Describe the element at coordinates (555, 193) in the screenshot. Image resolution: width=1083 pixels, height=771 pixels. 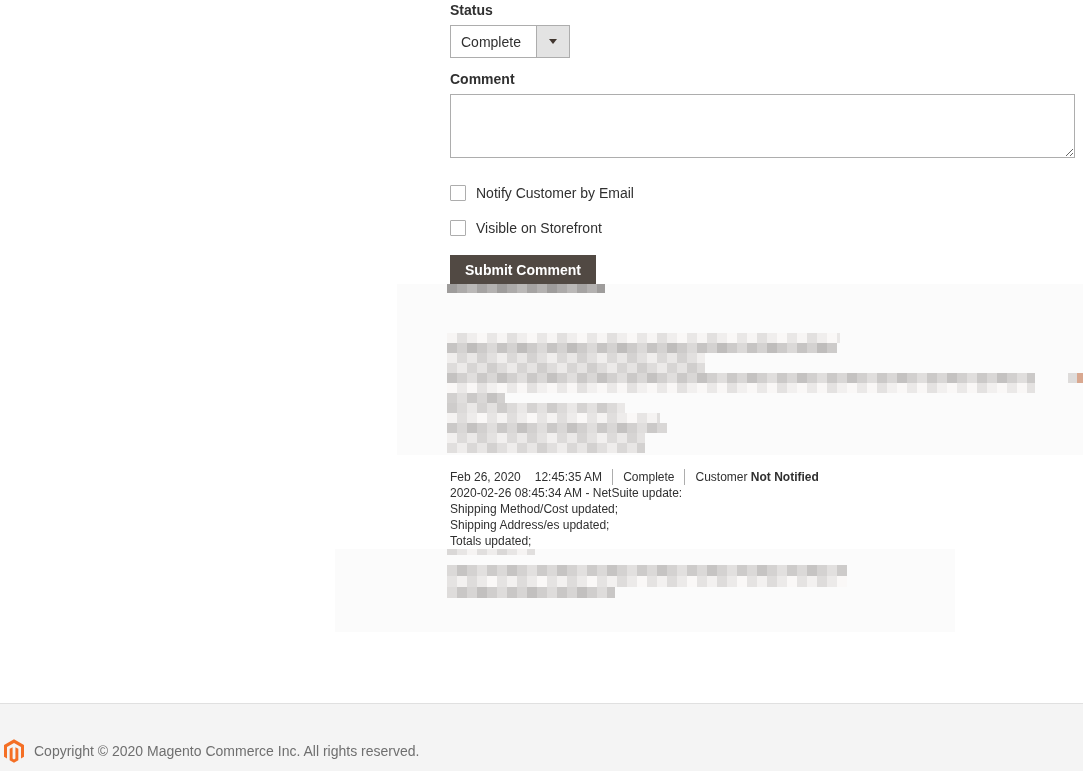
I see `checkbox-label: Notify Customer by Email` at that location.